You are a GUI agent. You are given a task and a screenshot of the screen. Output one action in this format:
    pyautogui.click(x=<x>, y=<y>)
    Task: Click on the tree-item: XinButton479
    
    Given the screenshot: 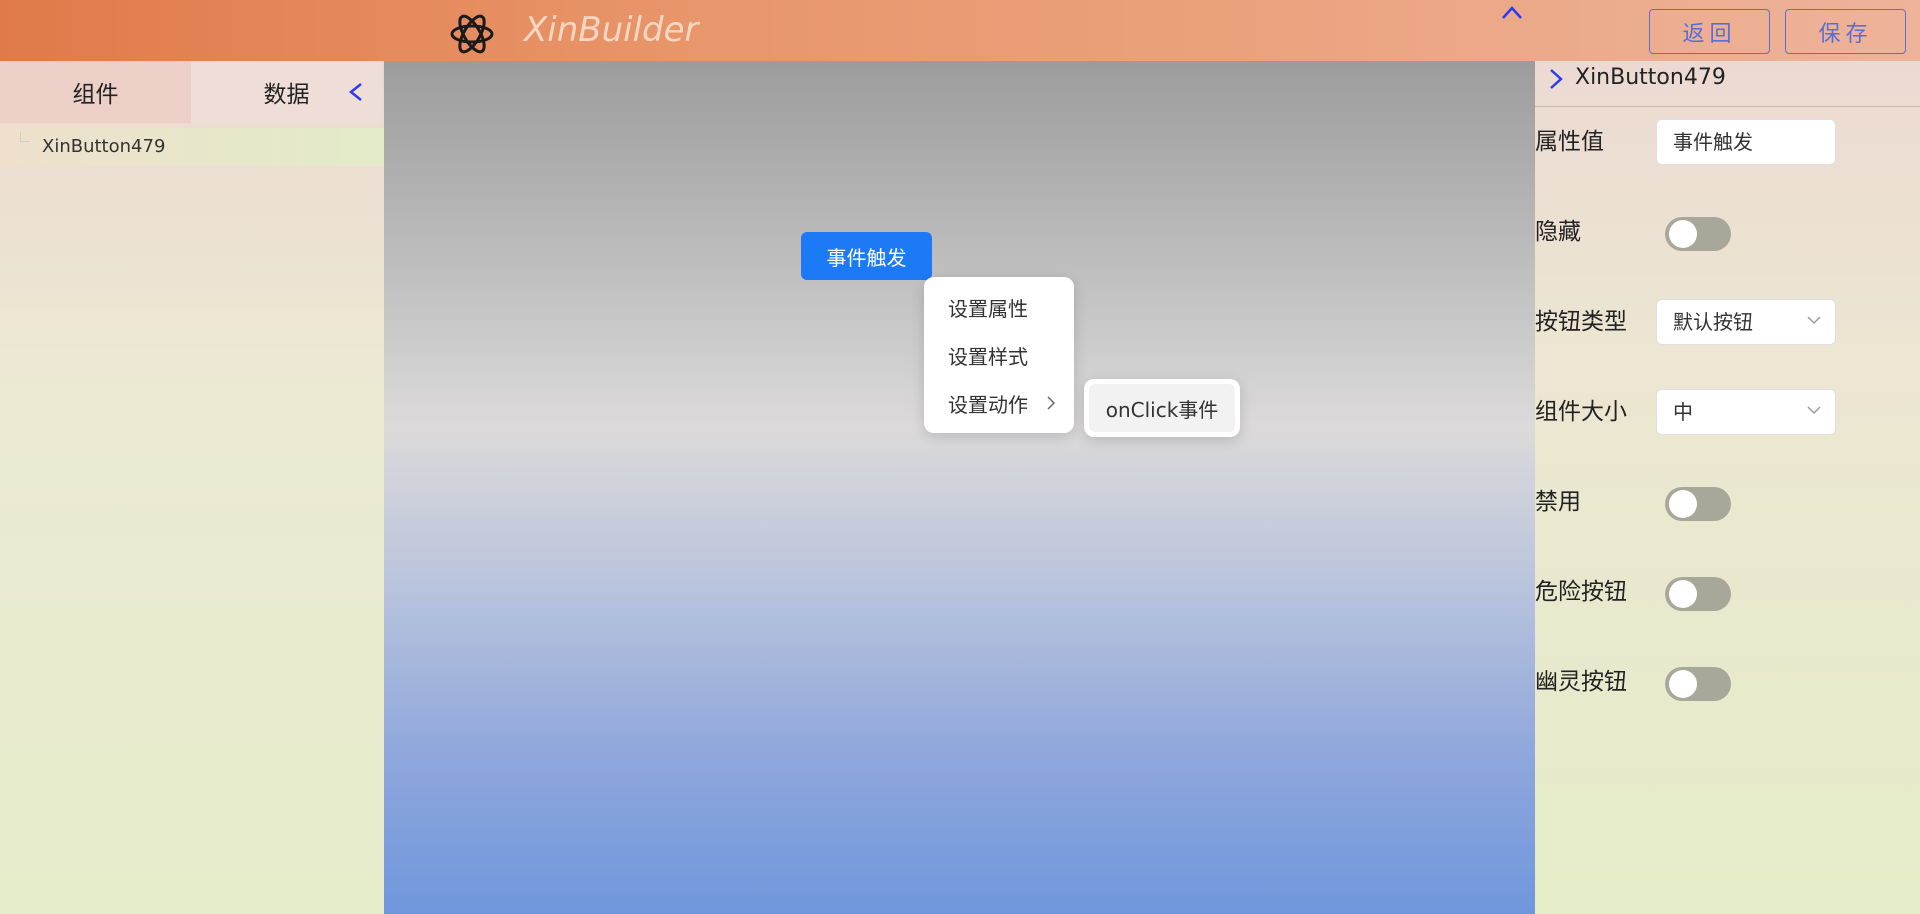 What is the action you would take?
    pyautogui.click(x=192, y=147)
    